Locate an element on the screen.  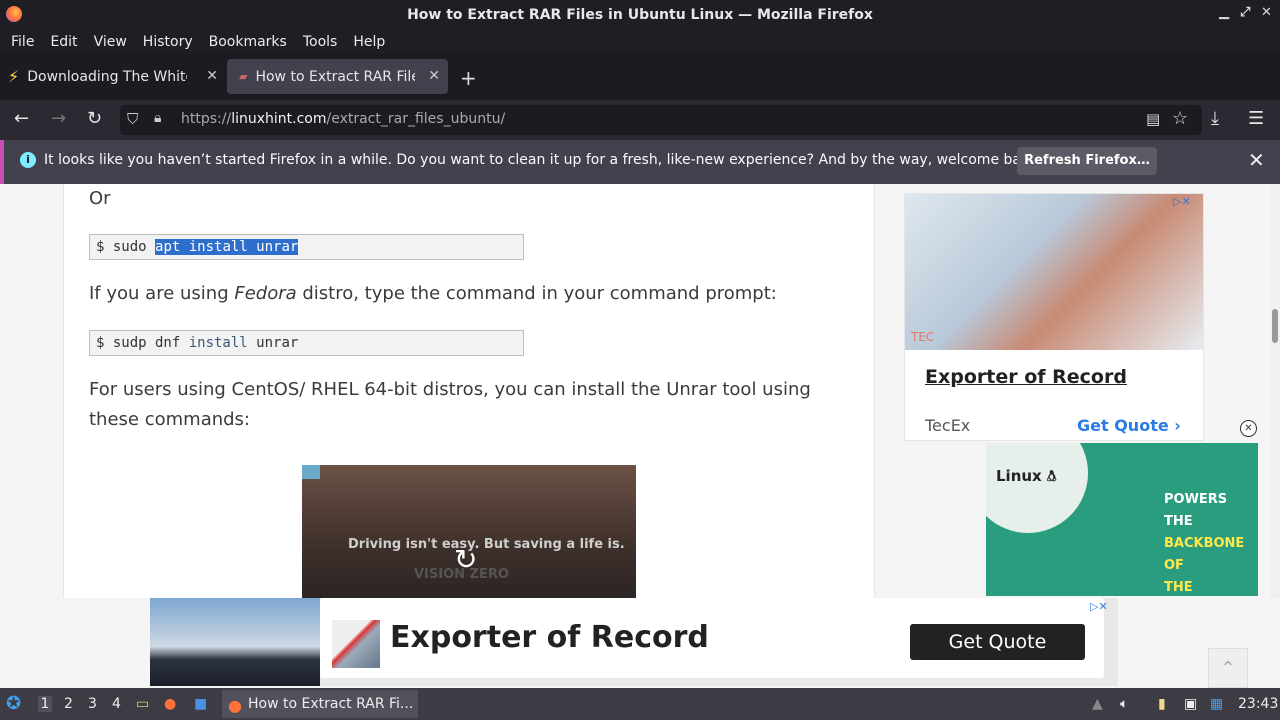
new-tab-icon: + is located at coordinates (468, 78).